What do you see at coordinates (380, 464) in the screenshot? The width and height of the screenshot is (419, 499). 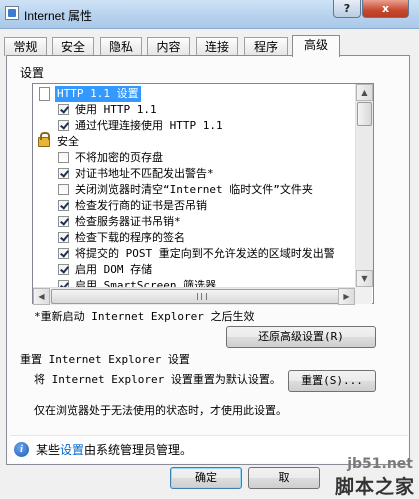 I see `watermark-site: jb51.net` at bounding box center [380, 464].